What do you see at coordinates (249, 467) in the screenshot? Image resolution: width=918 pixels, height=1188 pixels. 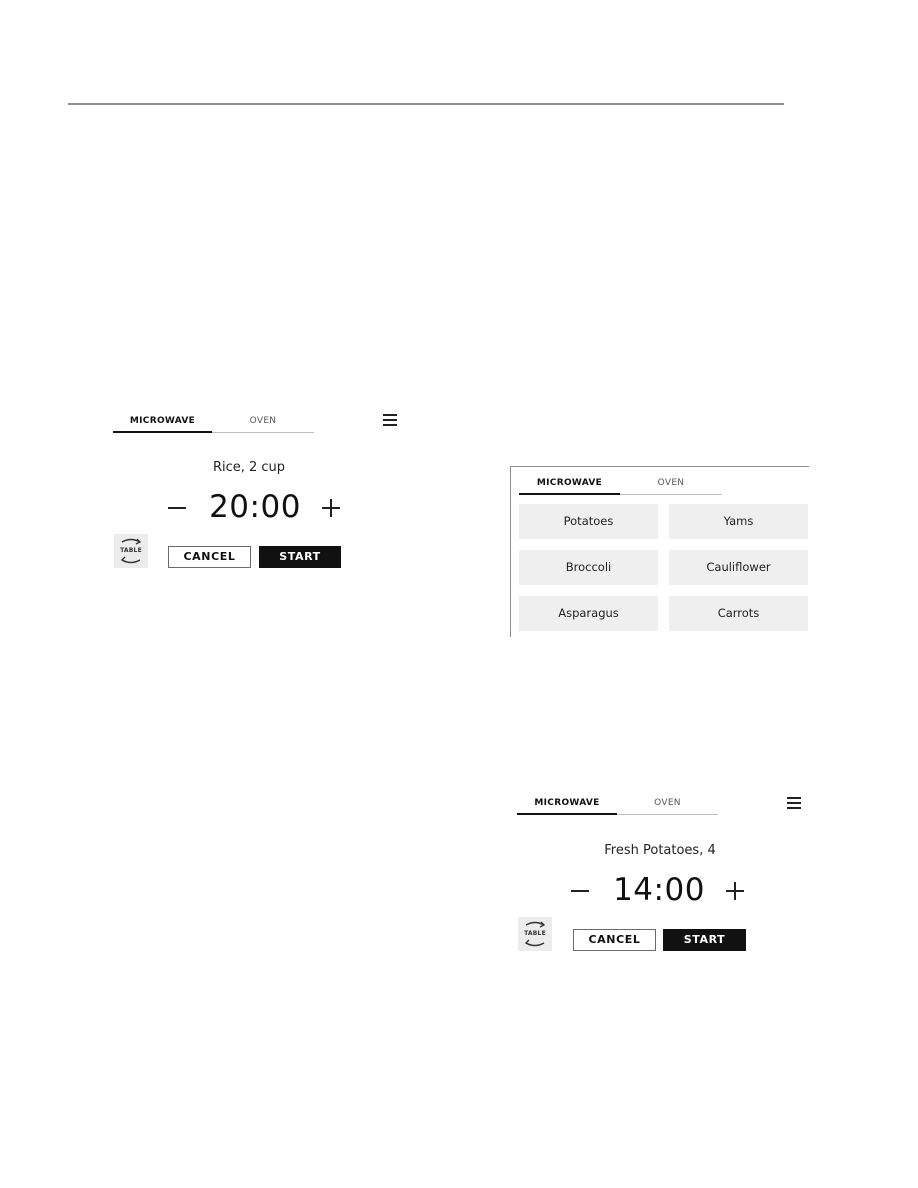 I see `food-label: Rice, 2 cup` at bounding box center [249, 467].